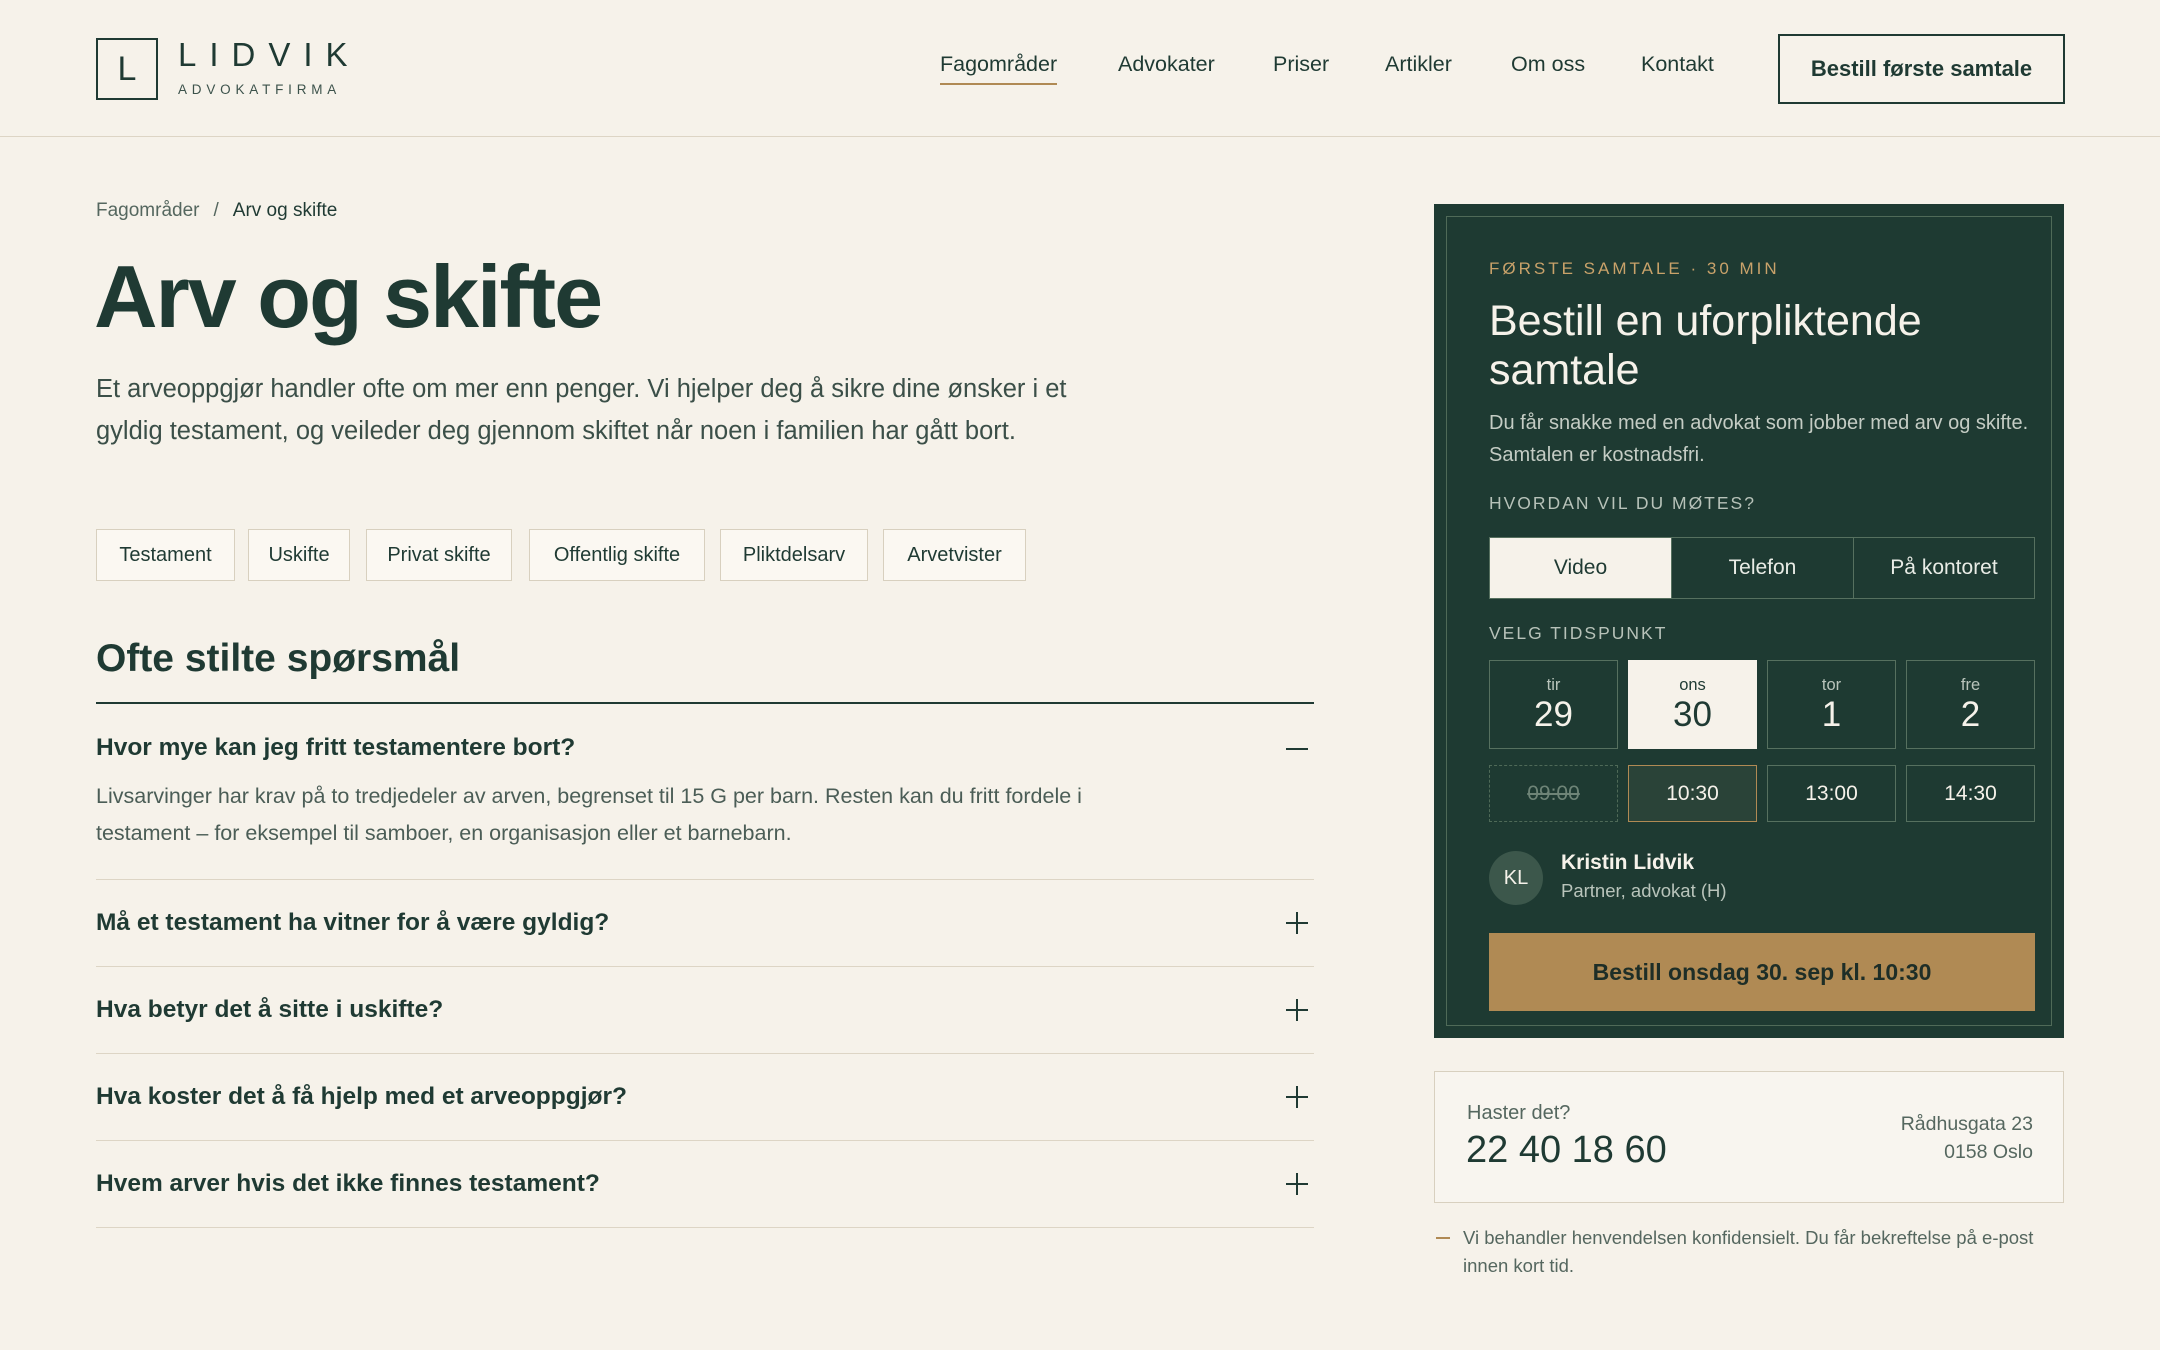  Describe the element at coordinates (260, 89) in the screenshot. I see `logo-tagline: ADVOKATFIRMA` at that location.